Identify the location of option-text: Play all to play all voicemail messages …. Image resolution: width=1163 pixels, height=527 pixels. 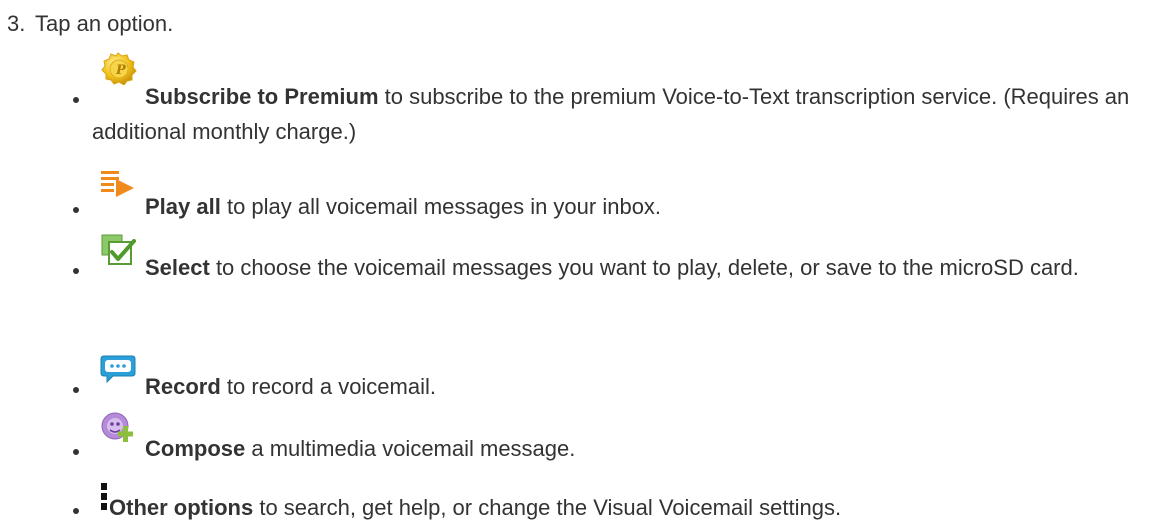
(622, 206).